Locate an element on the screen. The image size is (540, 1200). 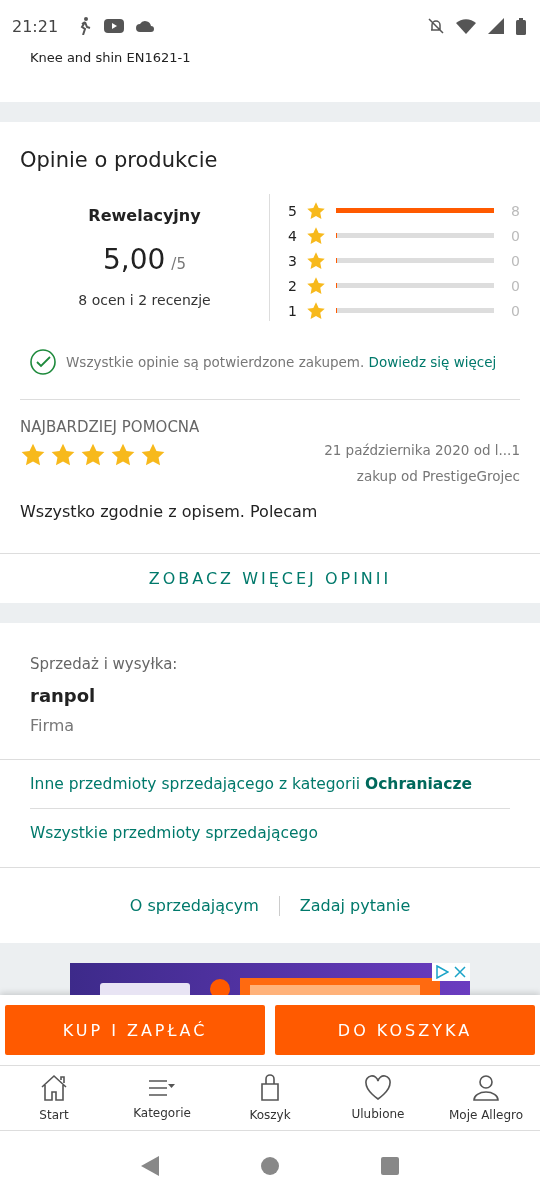
recents-icon is located at coordinates (390, 1165).